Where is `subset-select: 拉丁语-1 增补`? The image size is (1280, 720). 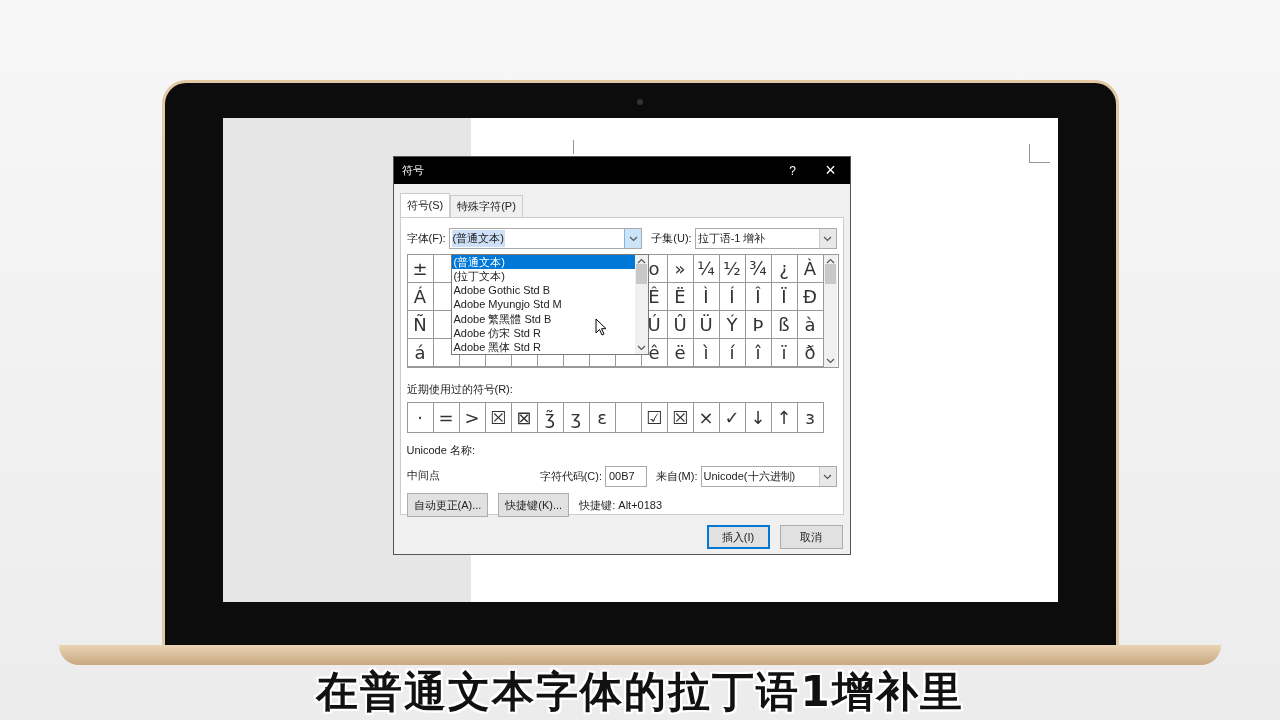
subset-select: 拉丁语-1 增补 is located at coordinates (765, 238).